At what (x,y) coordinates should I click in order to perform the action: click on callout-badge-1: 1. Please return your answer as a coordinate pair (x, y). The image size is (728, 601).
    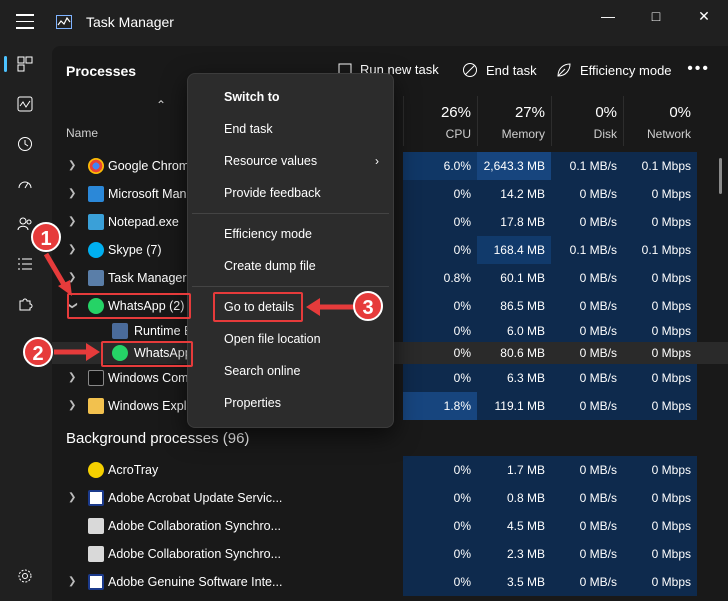
    Looking at the image, I should click on (46, 237).